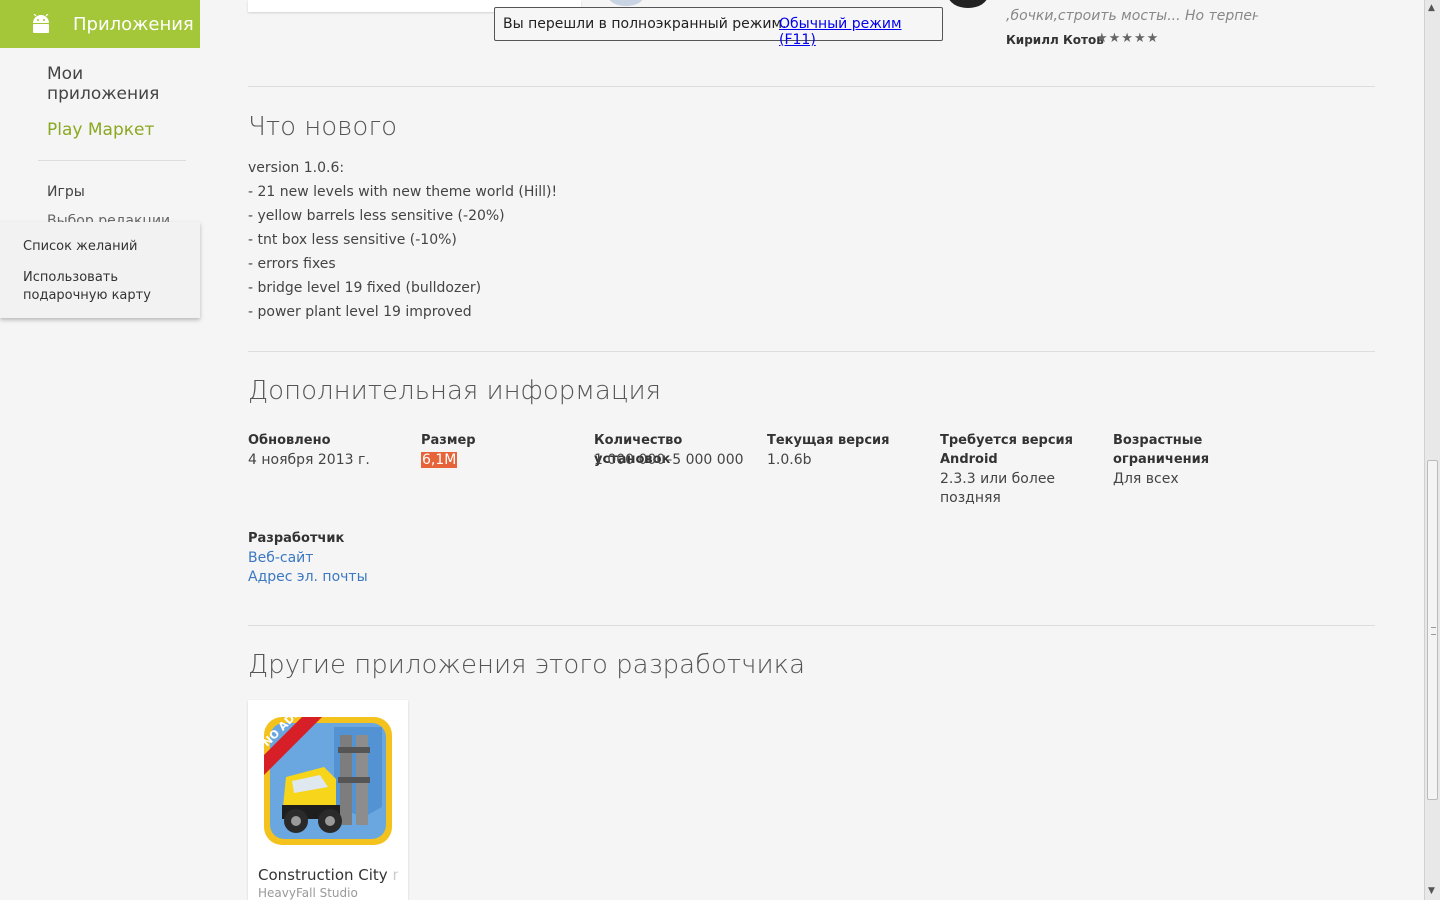 The width and height of the screenshot is (1440, 900). I want to click on scrollbar-thumb, so click(1432, 630).